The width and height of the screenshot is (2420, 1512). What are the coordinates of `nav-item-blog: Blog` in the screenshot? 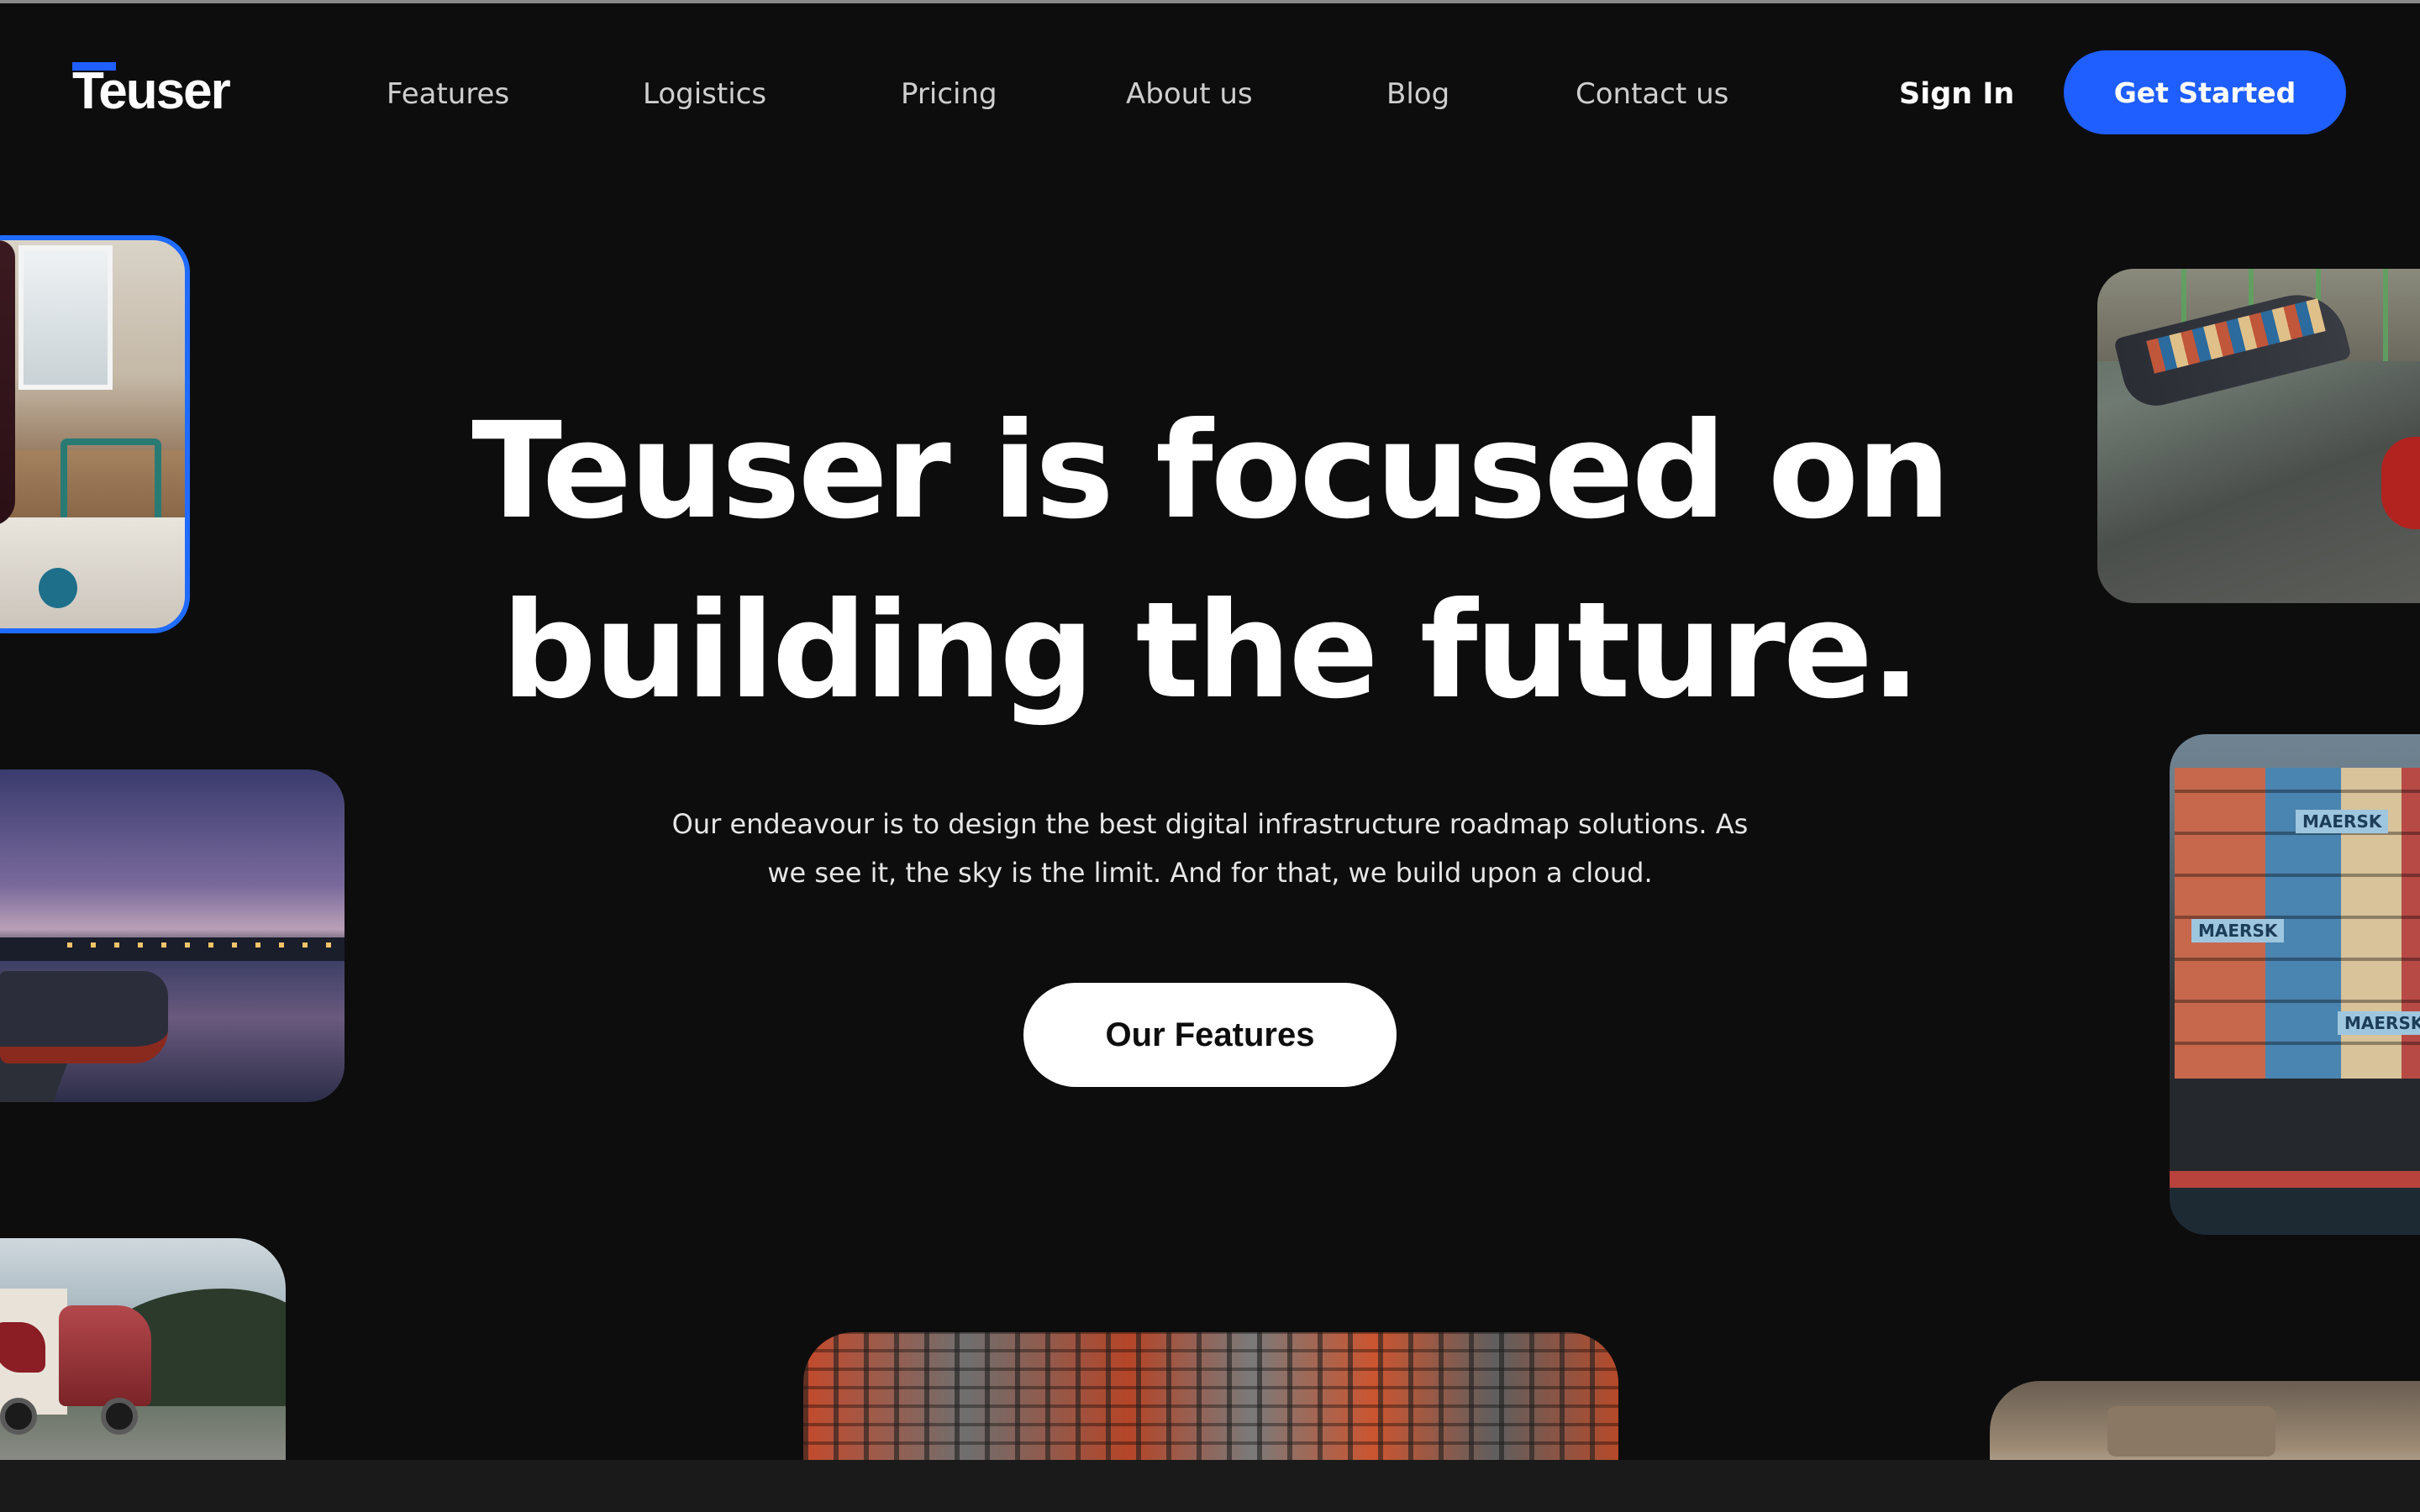 It's located at (1417, 94).